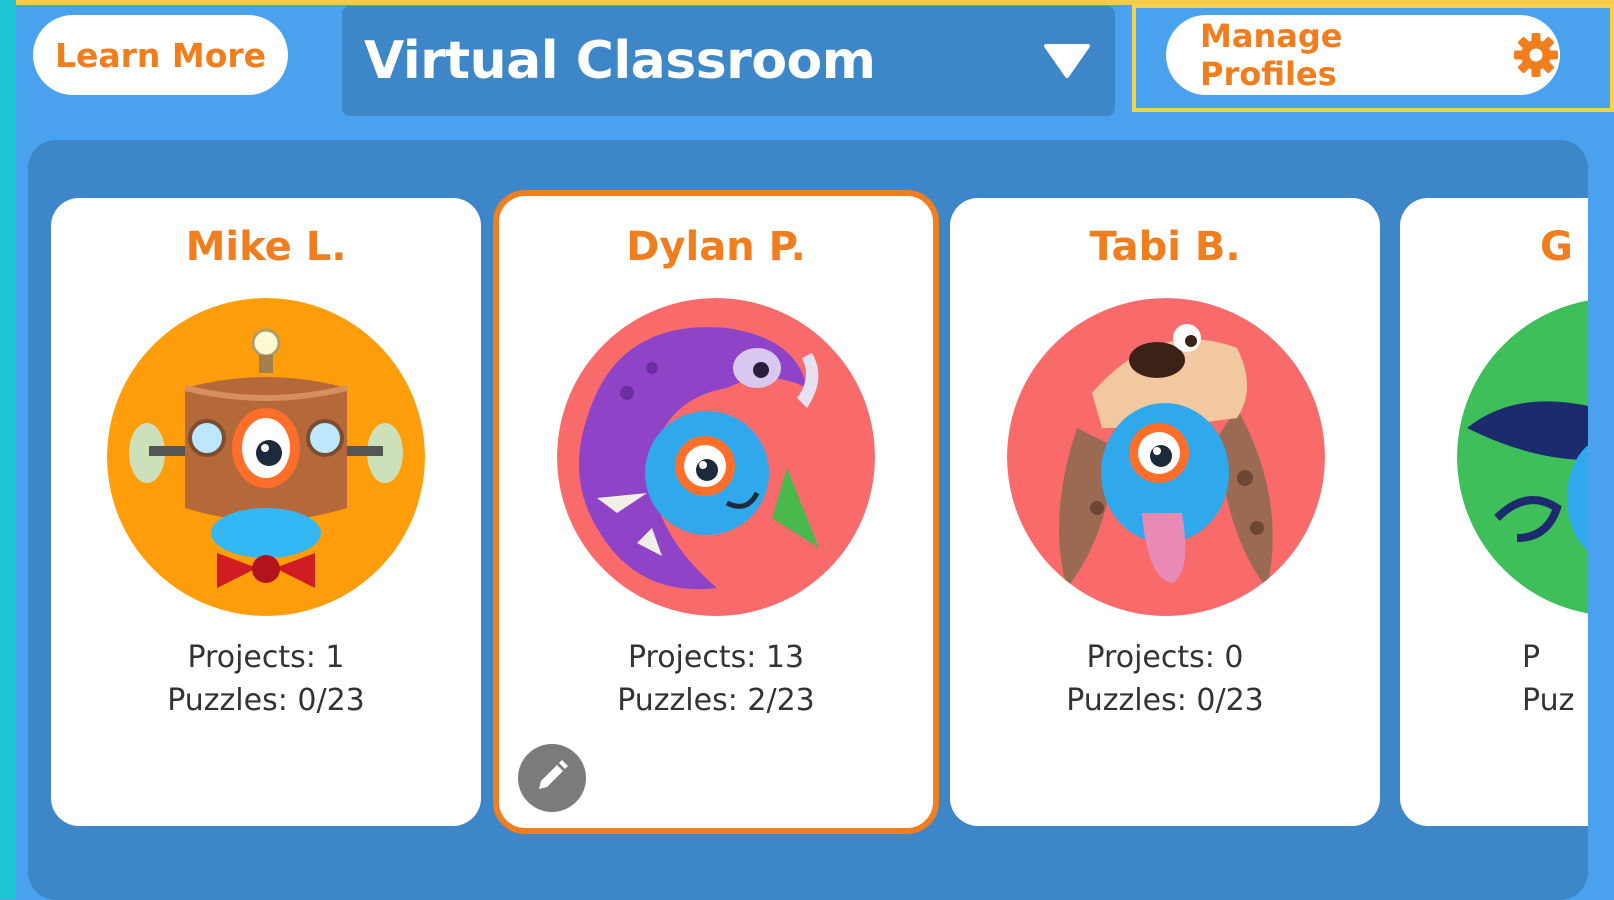 This screenshot has height=900, width=1614. What do you see at coordinates (160, 55) in the screenshot?
I see `learn-more-button: Learn More` at bounding box center [160, 55].